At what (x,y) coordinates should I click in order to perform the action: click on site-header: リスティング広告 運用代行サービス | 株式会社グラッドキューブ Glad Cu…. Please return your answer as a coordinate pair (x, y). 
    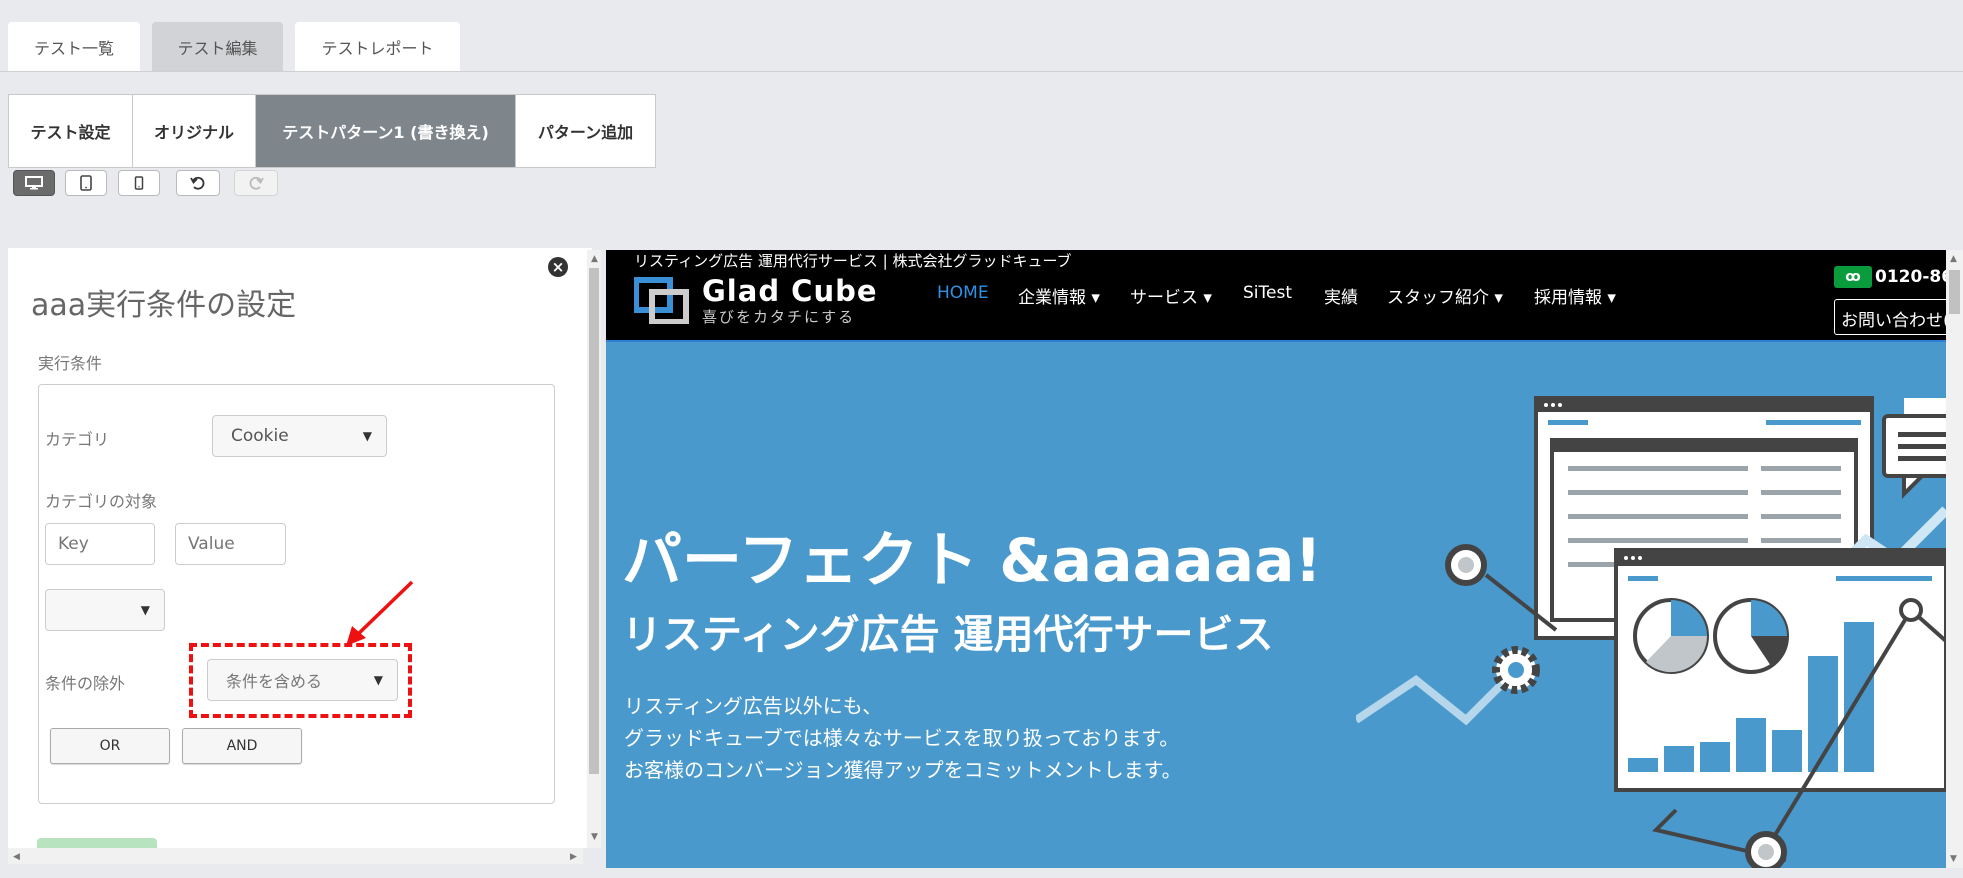
    Looking at the image, I should click on (1276, 296).